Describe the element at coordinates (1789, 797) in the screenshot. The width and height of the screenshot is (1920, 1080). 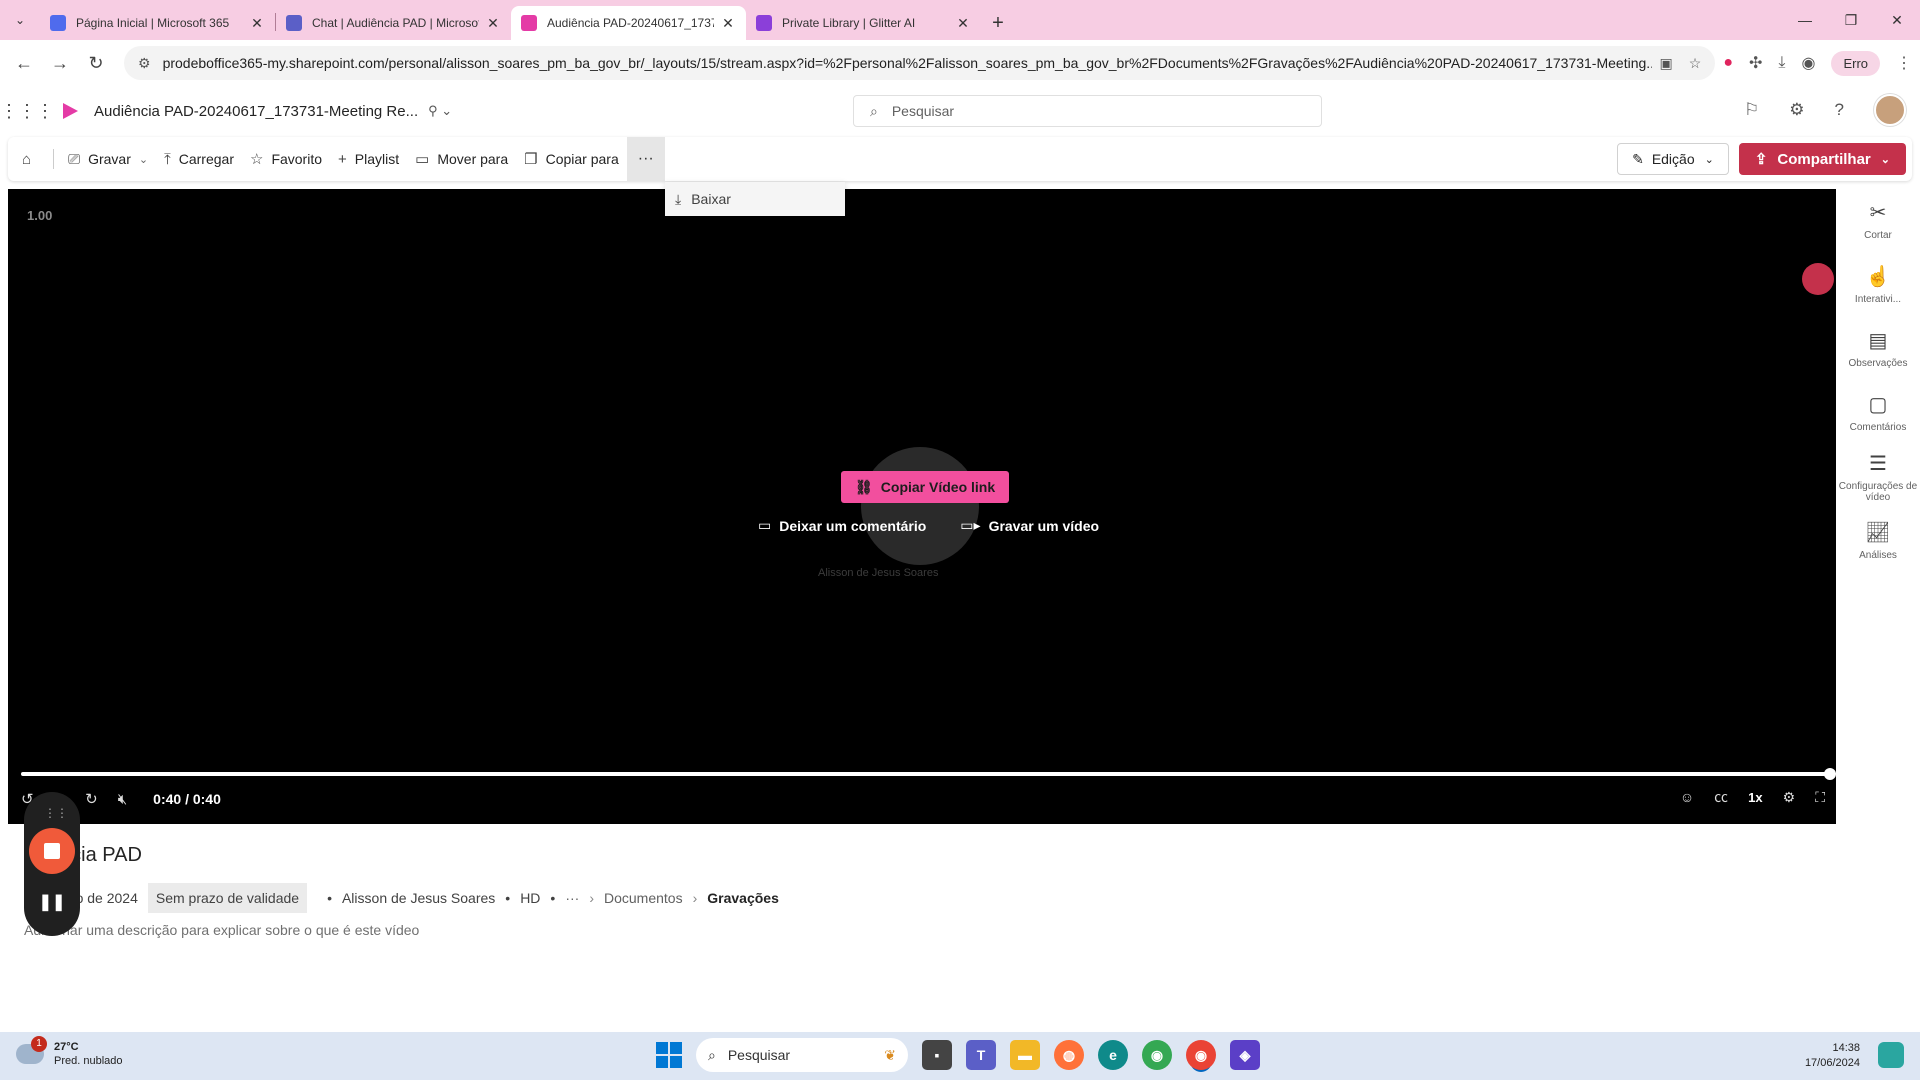
I see `player-settings-icon: ⚙` at that location.